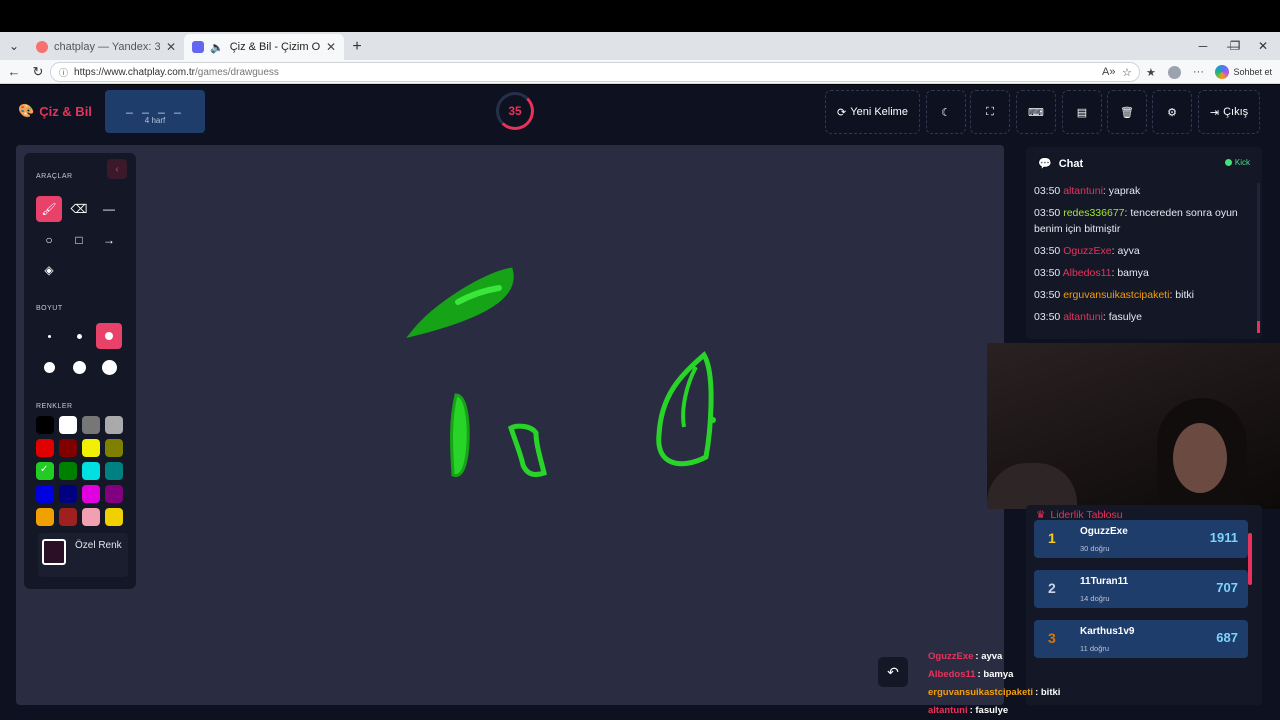 This screenshot has width=1280, height=720. What do you see at coordinates (1198, 72) in the screenshot?
I see `more-menu-icon: ···` at bounding box center [1198, 72].